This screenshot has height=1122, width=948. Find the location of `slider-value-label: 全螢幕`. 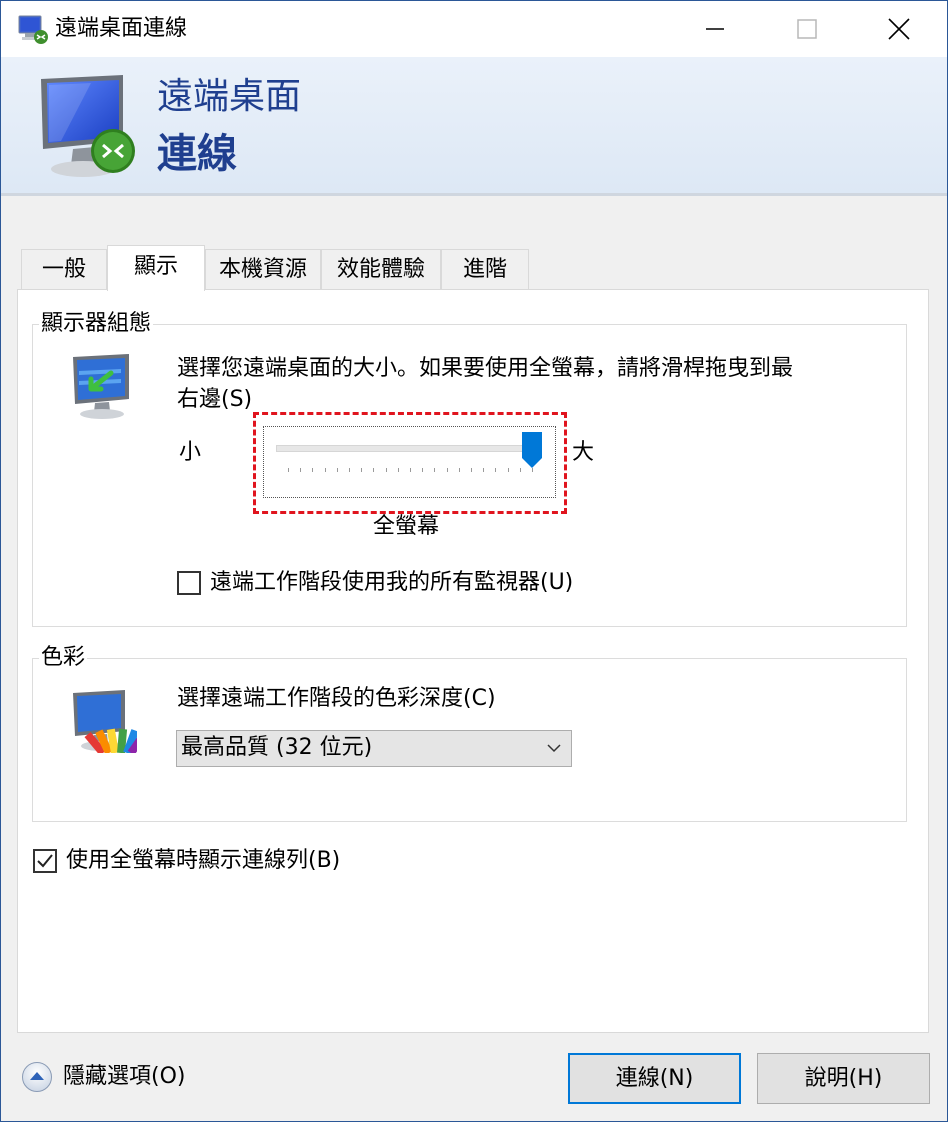

slider-value-label: 全螢幕 is located at coordinates (406, 526).